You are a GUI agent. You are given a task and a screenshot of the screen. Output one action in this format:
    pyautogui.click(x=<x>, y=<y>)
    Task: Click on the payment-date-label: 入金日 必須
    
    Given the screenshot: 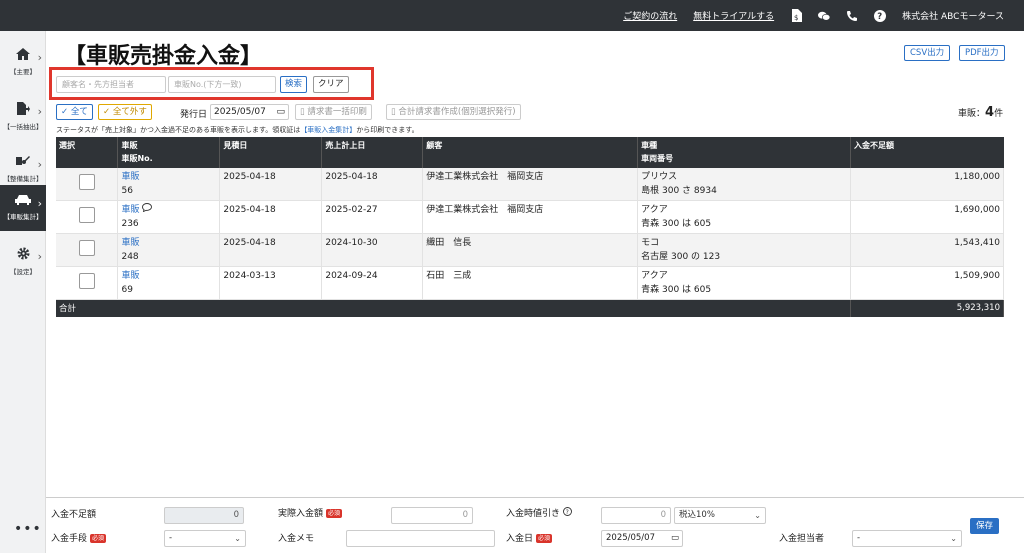 What is the action you would take?
    pyautogui.click(x=529, y=539)
    